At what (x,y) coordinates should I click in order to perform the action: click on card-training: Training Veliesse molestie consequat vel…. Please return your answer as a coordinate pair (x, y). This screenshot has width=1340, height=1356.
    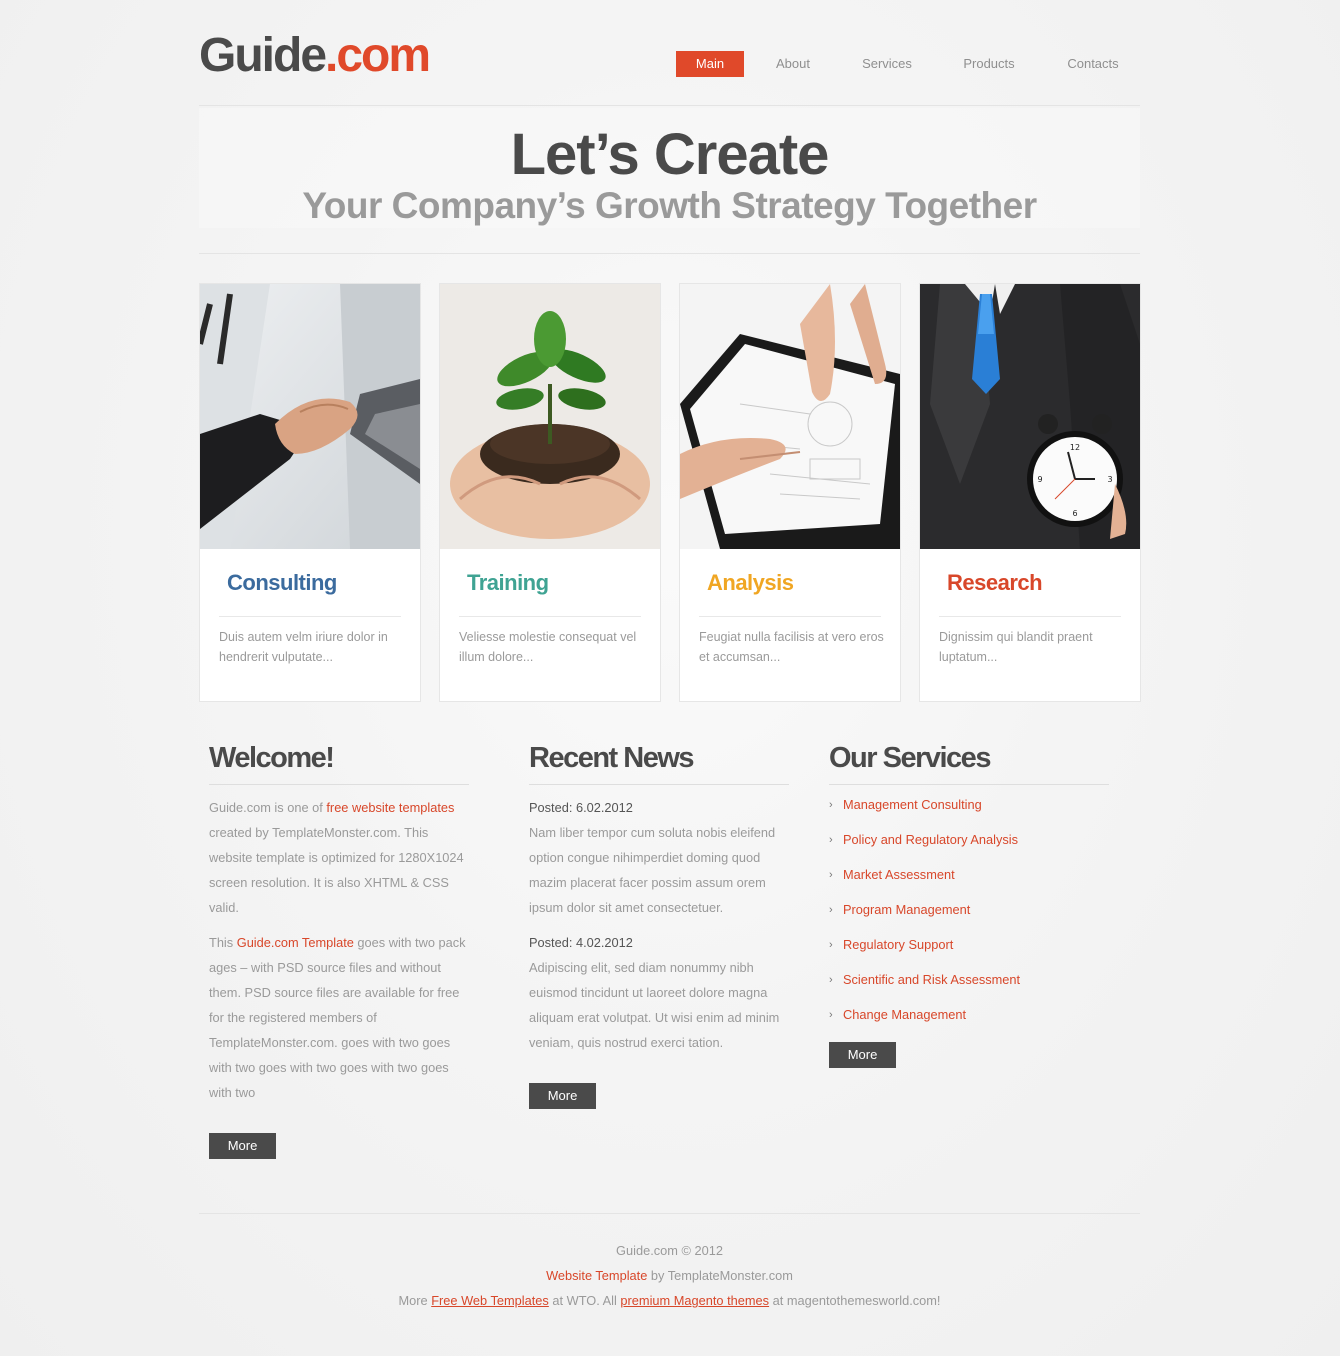
    Looking at the image, I should click on (550, 492).